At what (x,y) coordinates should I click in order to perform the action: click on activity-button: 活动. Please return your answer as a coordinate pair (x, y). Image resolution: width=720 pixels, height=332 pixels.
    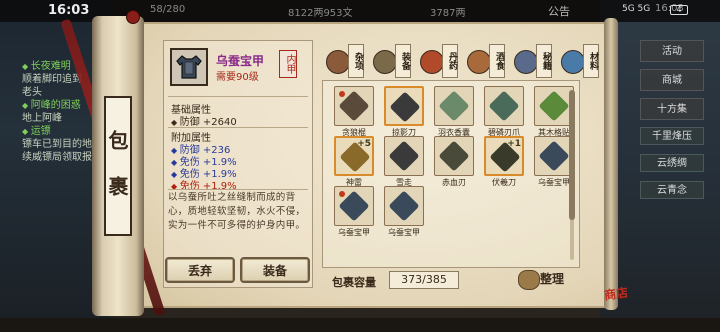
    Looking at the image, I should click on (672, 51).